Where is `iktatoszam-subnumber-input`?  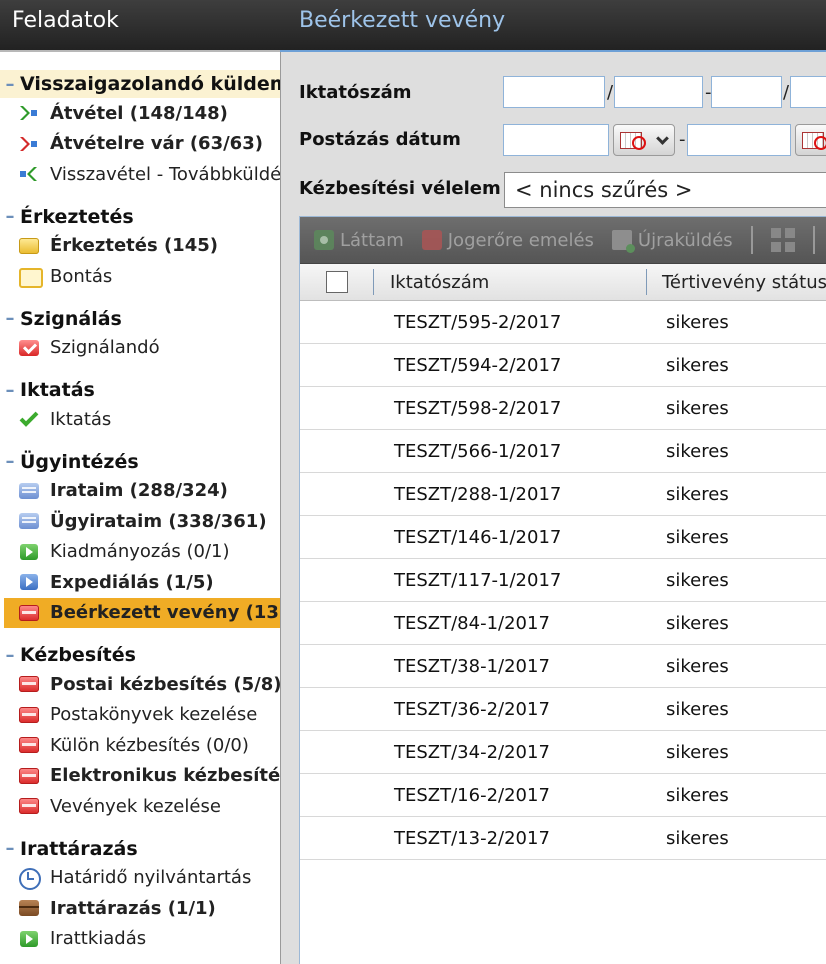
iktatoszam-subnumber-input is located at coordinates (746, 92).